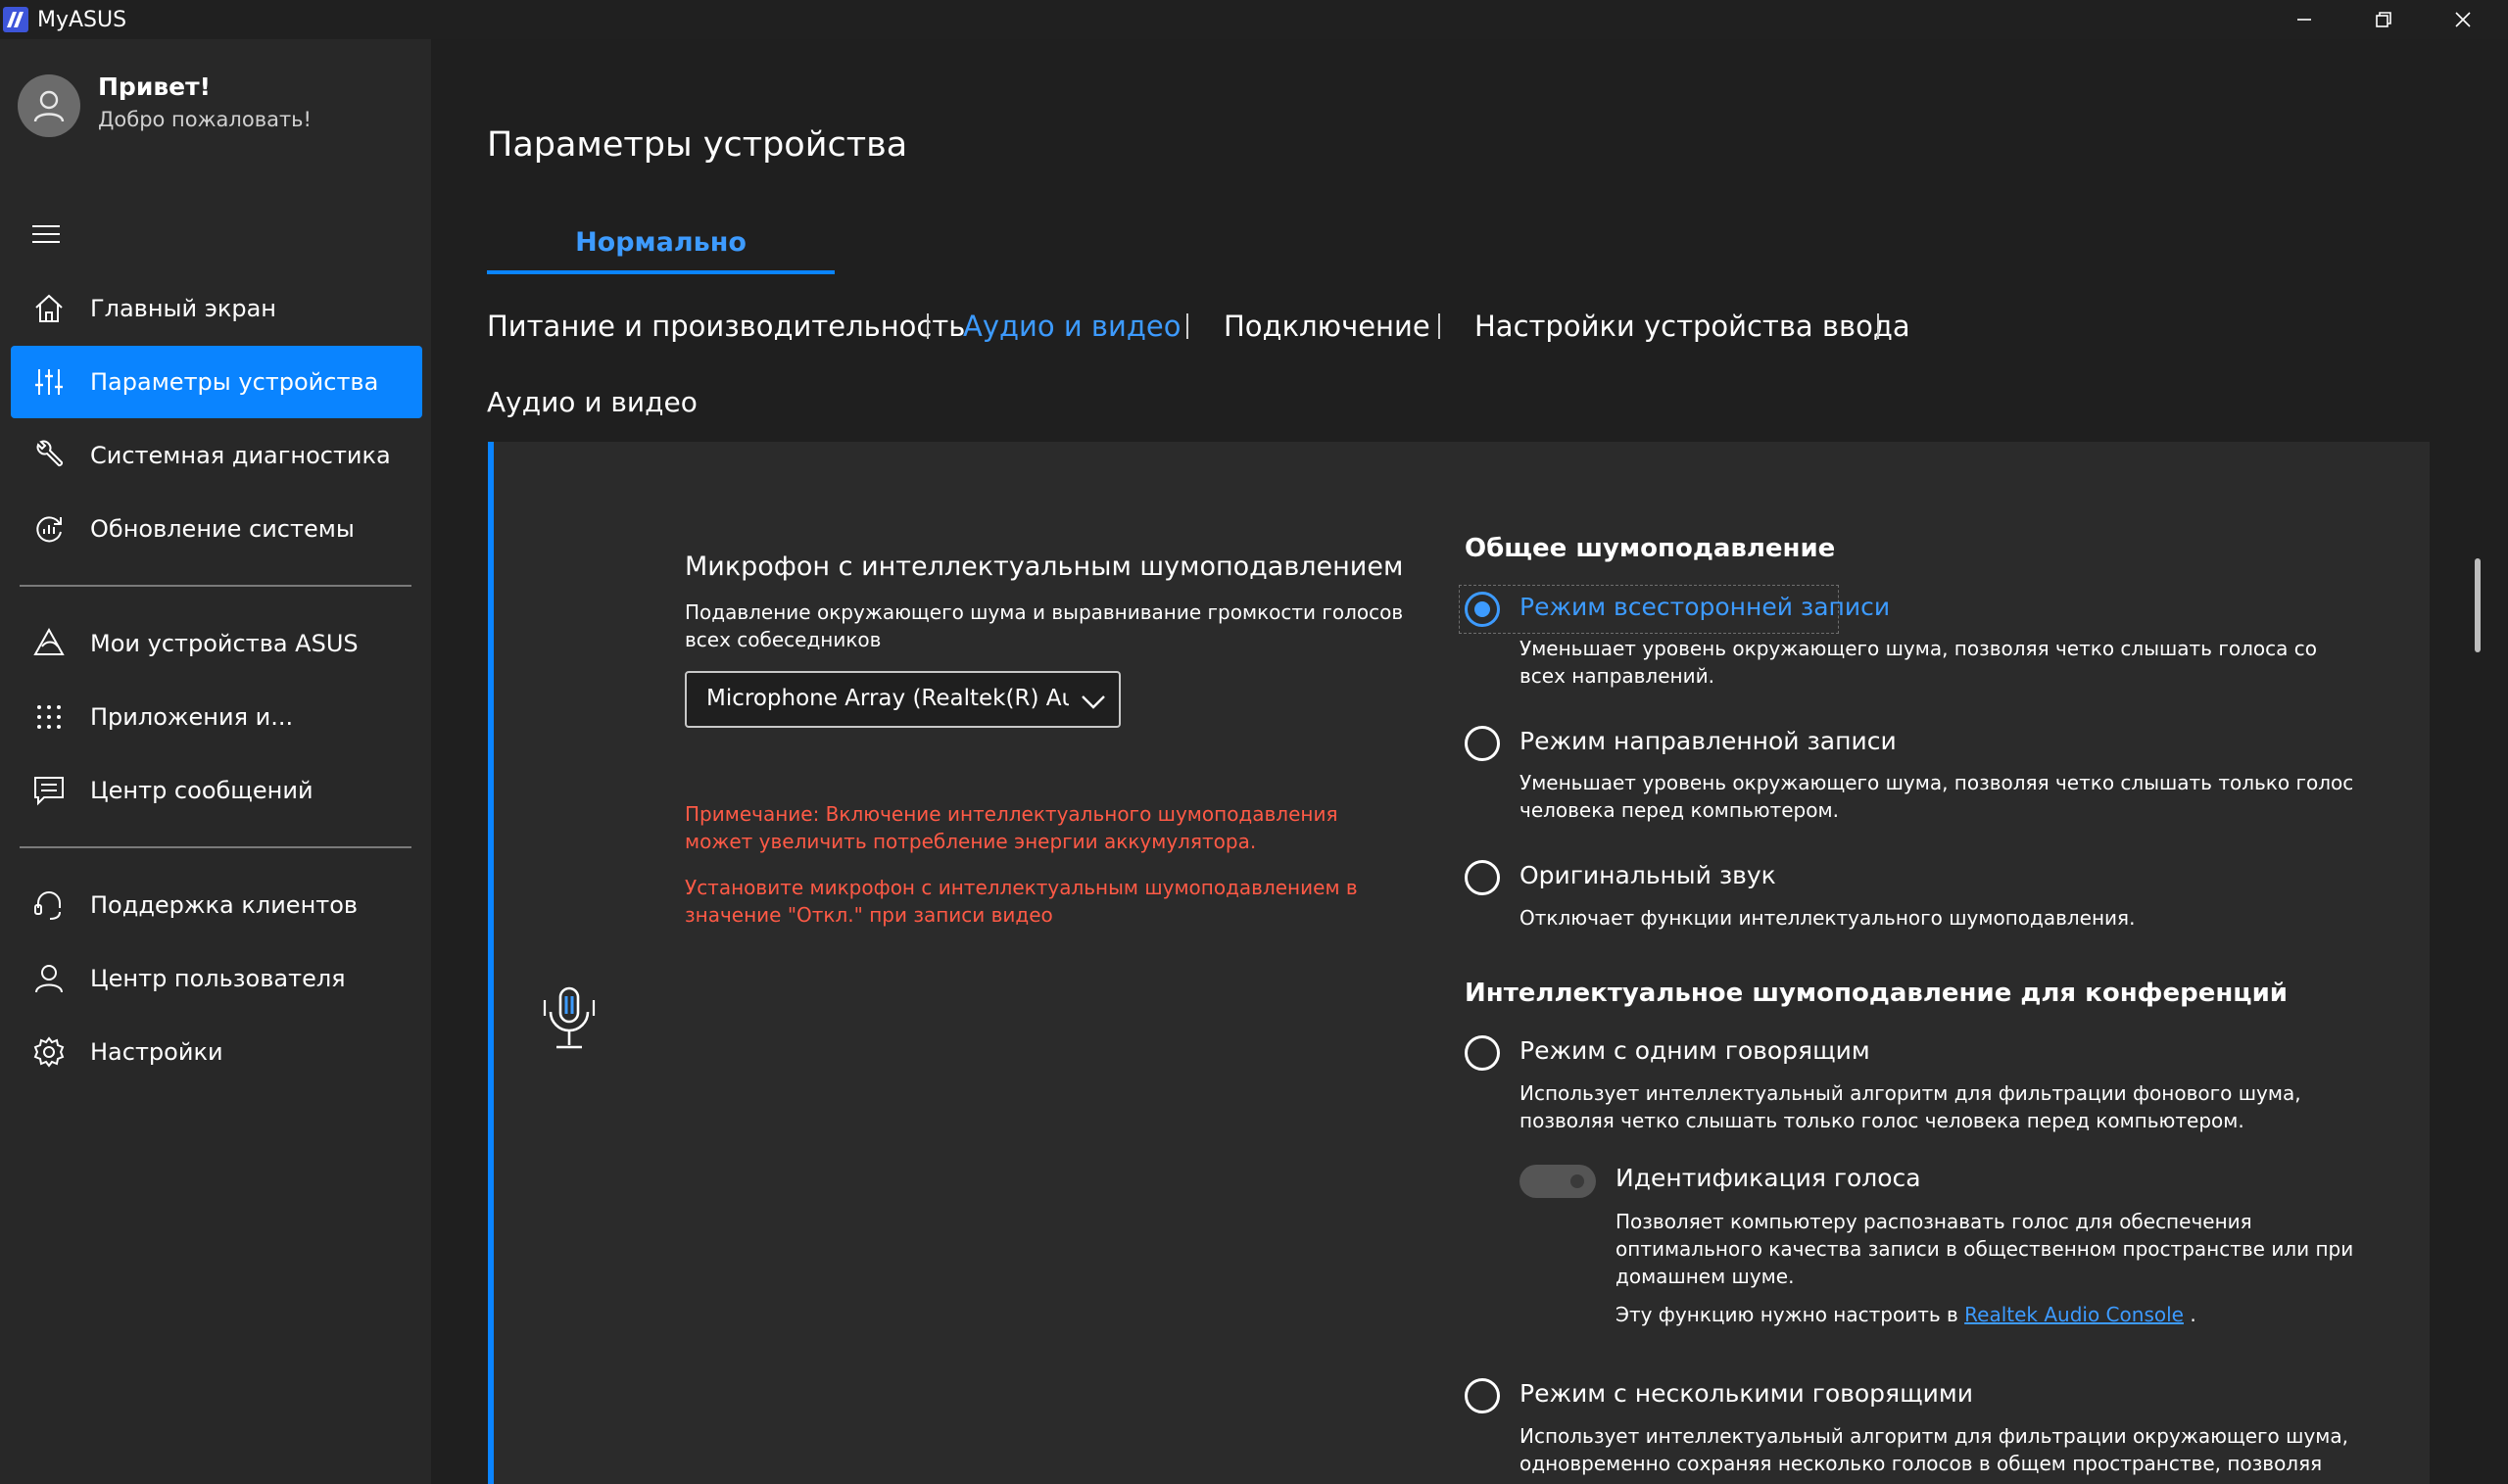 This screenshot has width=2508, height=1484. I want to click on chevron-down-icon, so click(1093, 702).